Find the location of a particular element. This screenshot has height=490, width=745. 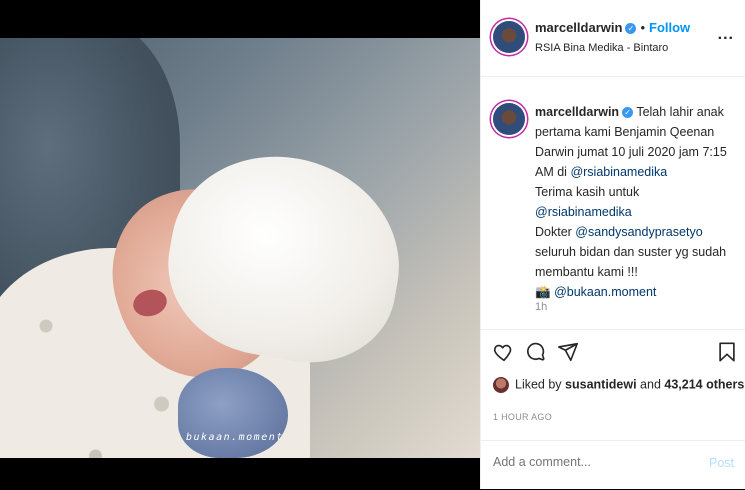

likes-summary: Liked by susantidewi and 43,214 others is located at coordinates (618, 385).